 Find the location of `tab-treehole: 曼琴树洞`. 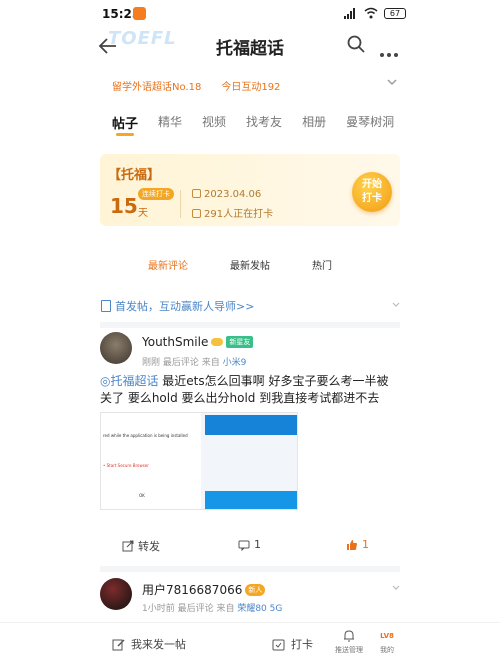

tab-treehole: 曼琴树洞 is located at coordinates (370, 122).